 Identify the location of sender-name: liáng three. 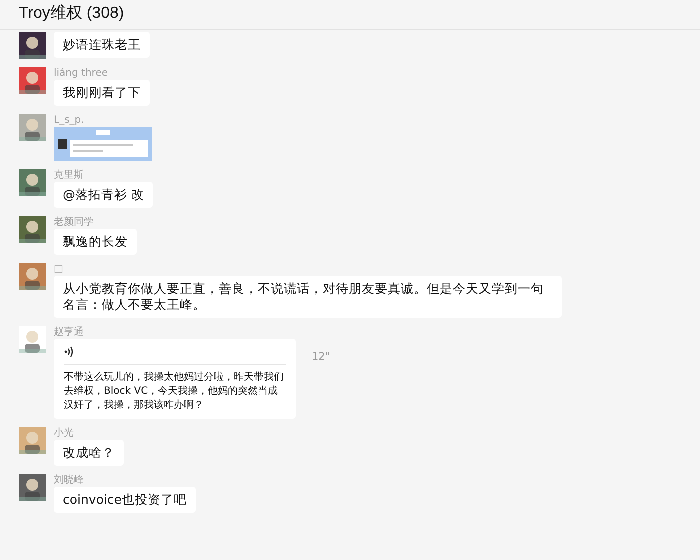
(81, 73).